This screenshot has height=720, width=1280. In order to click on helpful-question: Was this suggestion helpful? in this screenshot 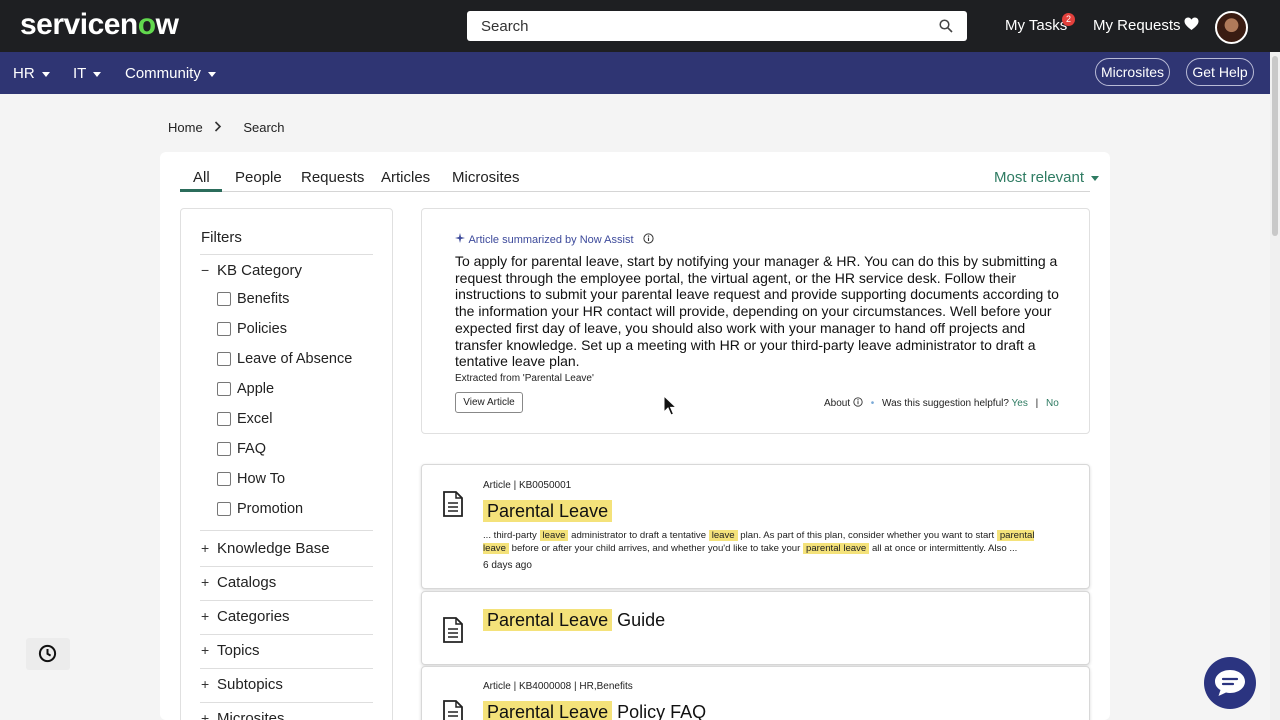, I will do `click(945, 403)`.